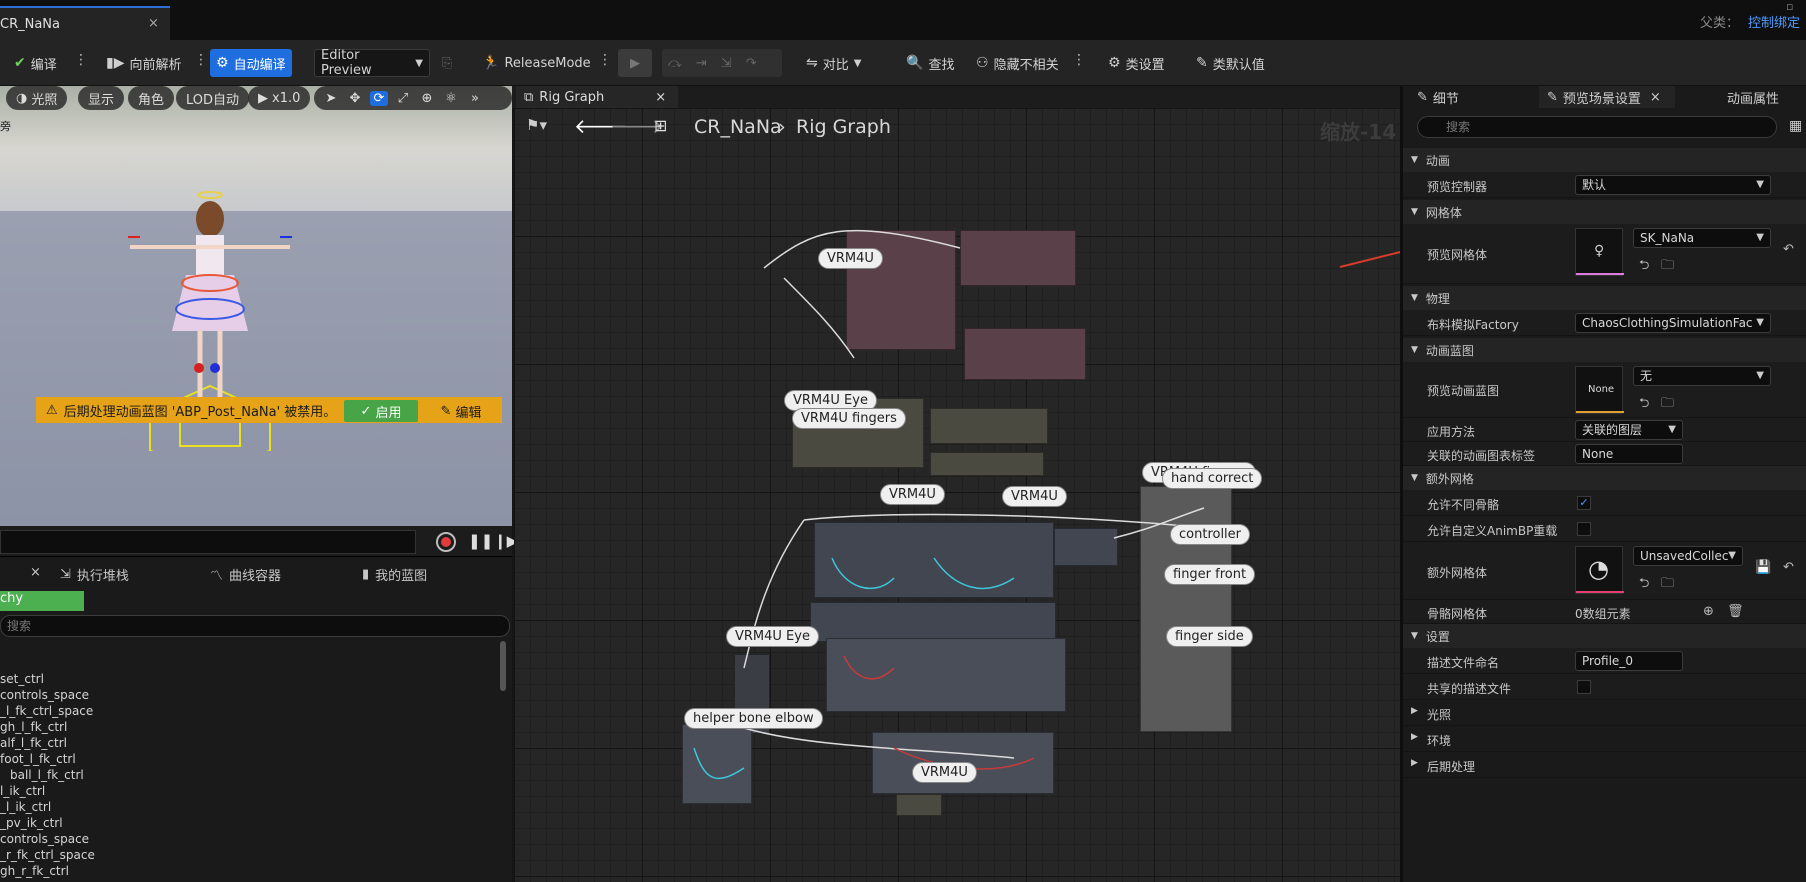 The height and width of the screenshot is (882, 1806). What do you see at coordinates (475, 98) in the screenshot?
I see `more-tools-icon: »` at bounding box center [475, 98].